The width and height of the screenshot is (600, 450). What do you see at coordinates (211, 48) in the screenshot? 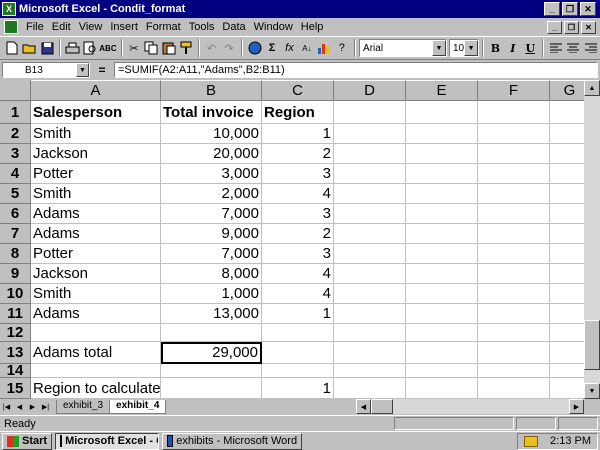
I see `undo-icon: ↶` at bounding box center [211, 48].